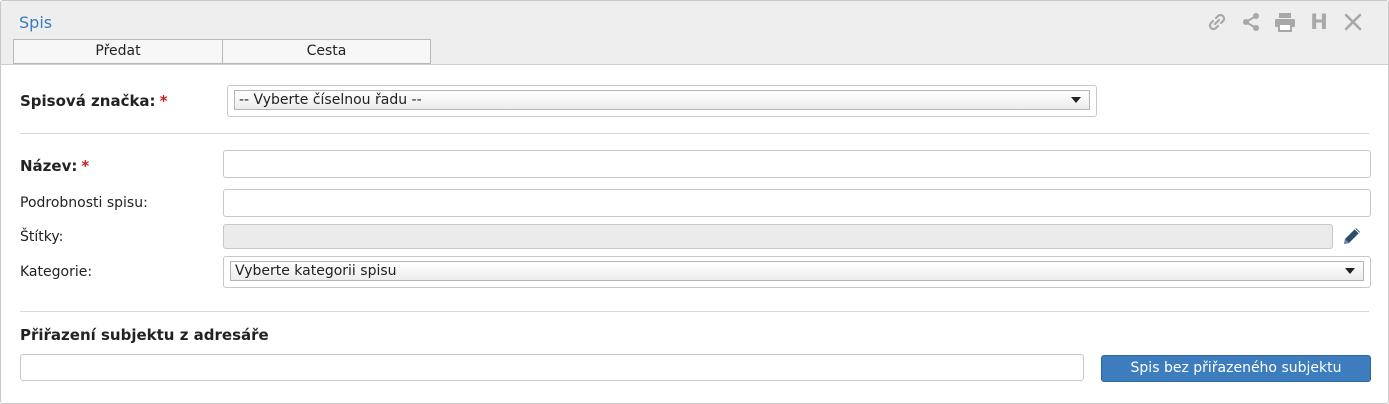 This screenshot has height=404, width=1389. I want to click on window-toolbar: H, so click(1285, 22).